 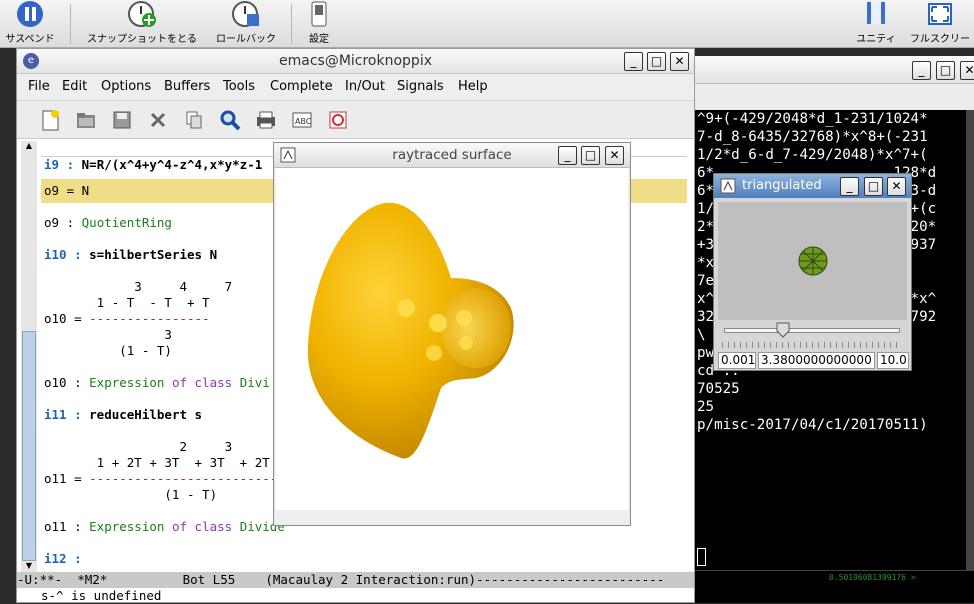 What do you see at coordinates (812, 425) in the screenshot?
I see `terminal-line: p/misc-2017/04/c1/20170511)` at bounding box center [812, 425].